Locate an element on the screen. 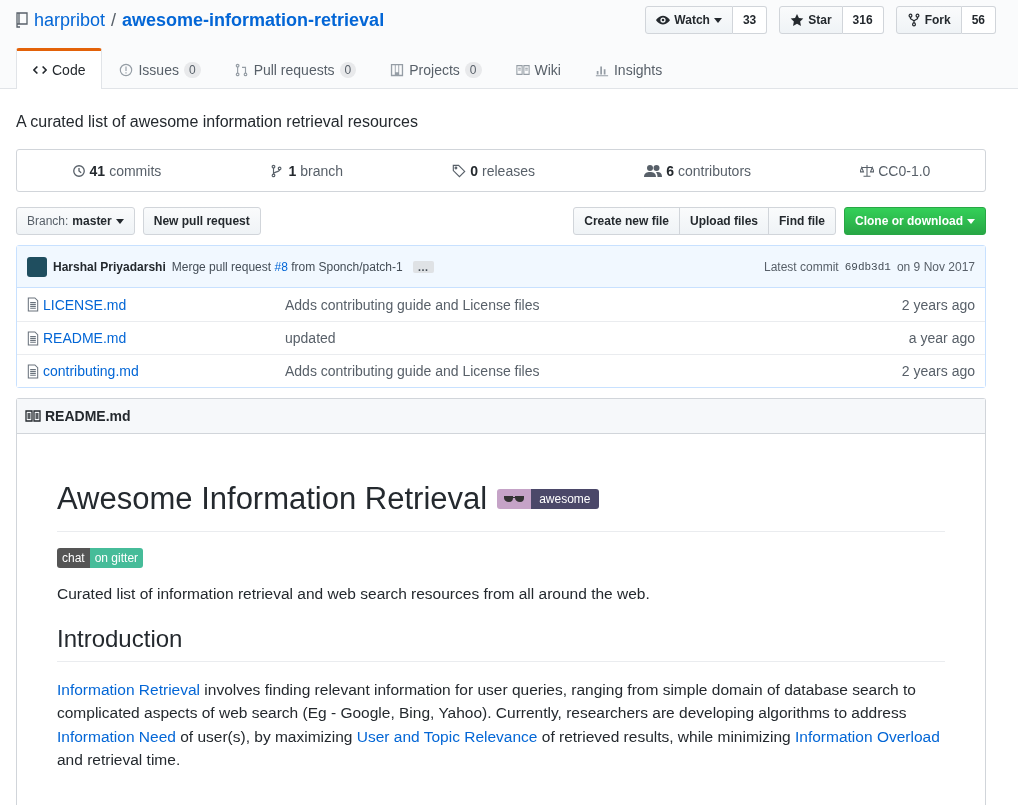 This screenshot has width=1018, height=805. file-link: contributing.md is located at coordinates (156, 371).